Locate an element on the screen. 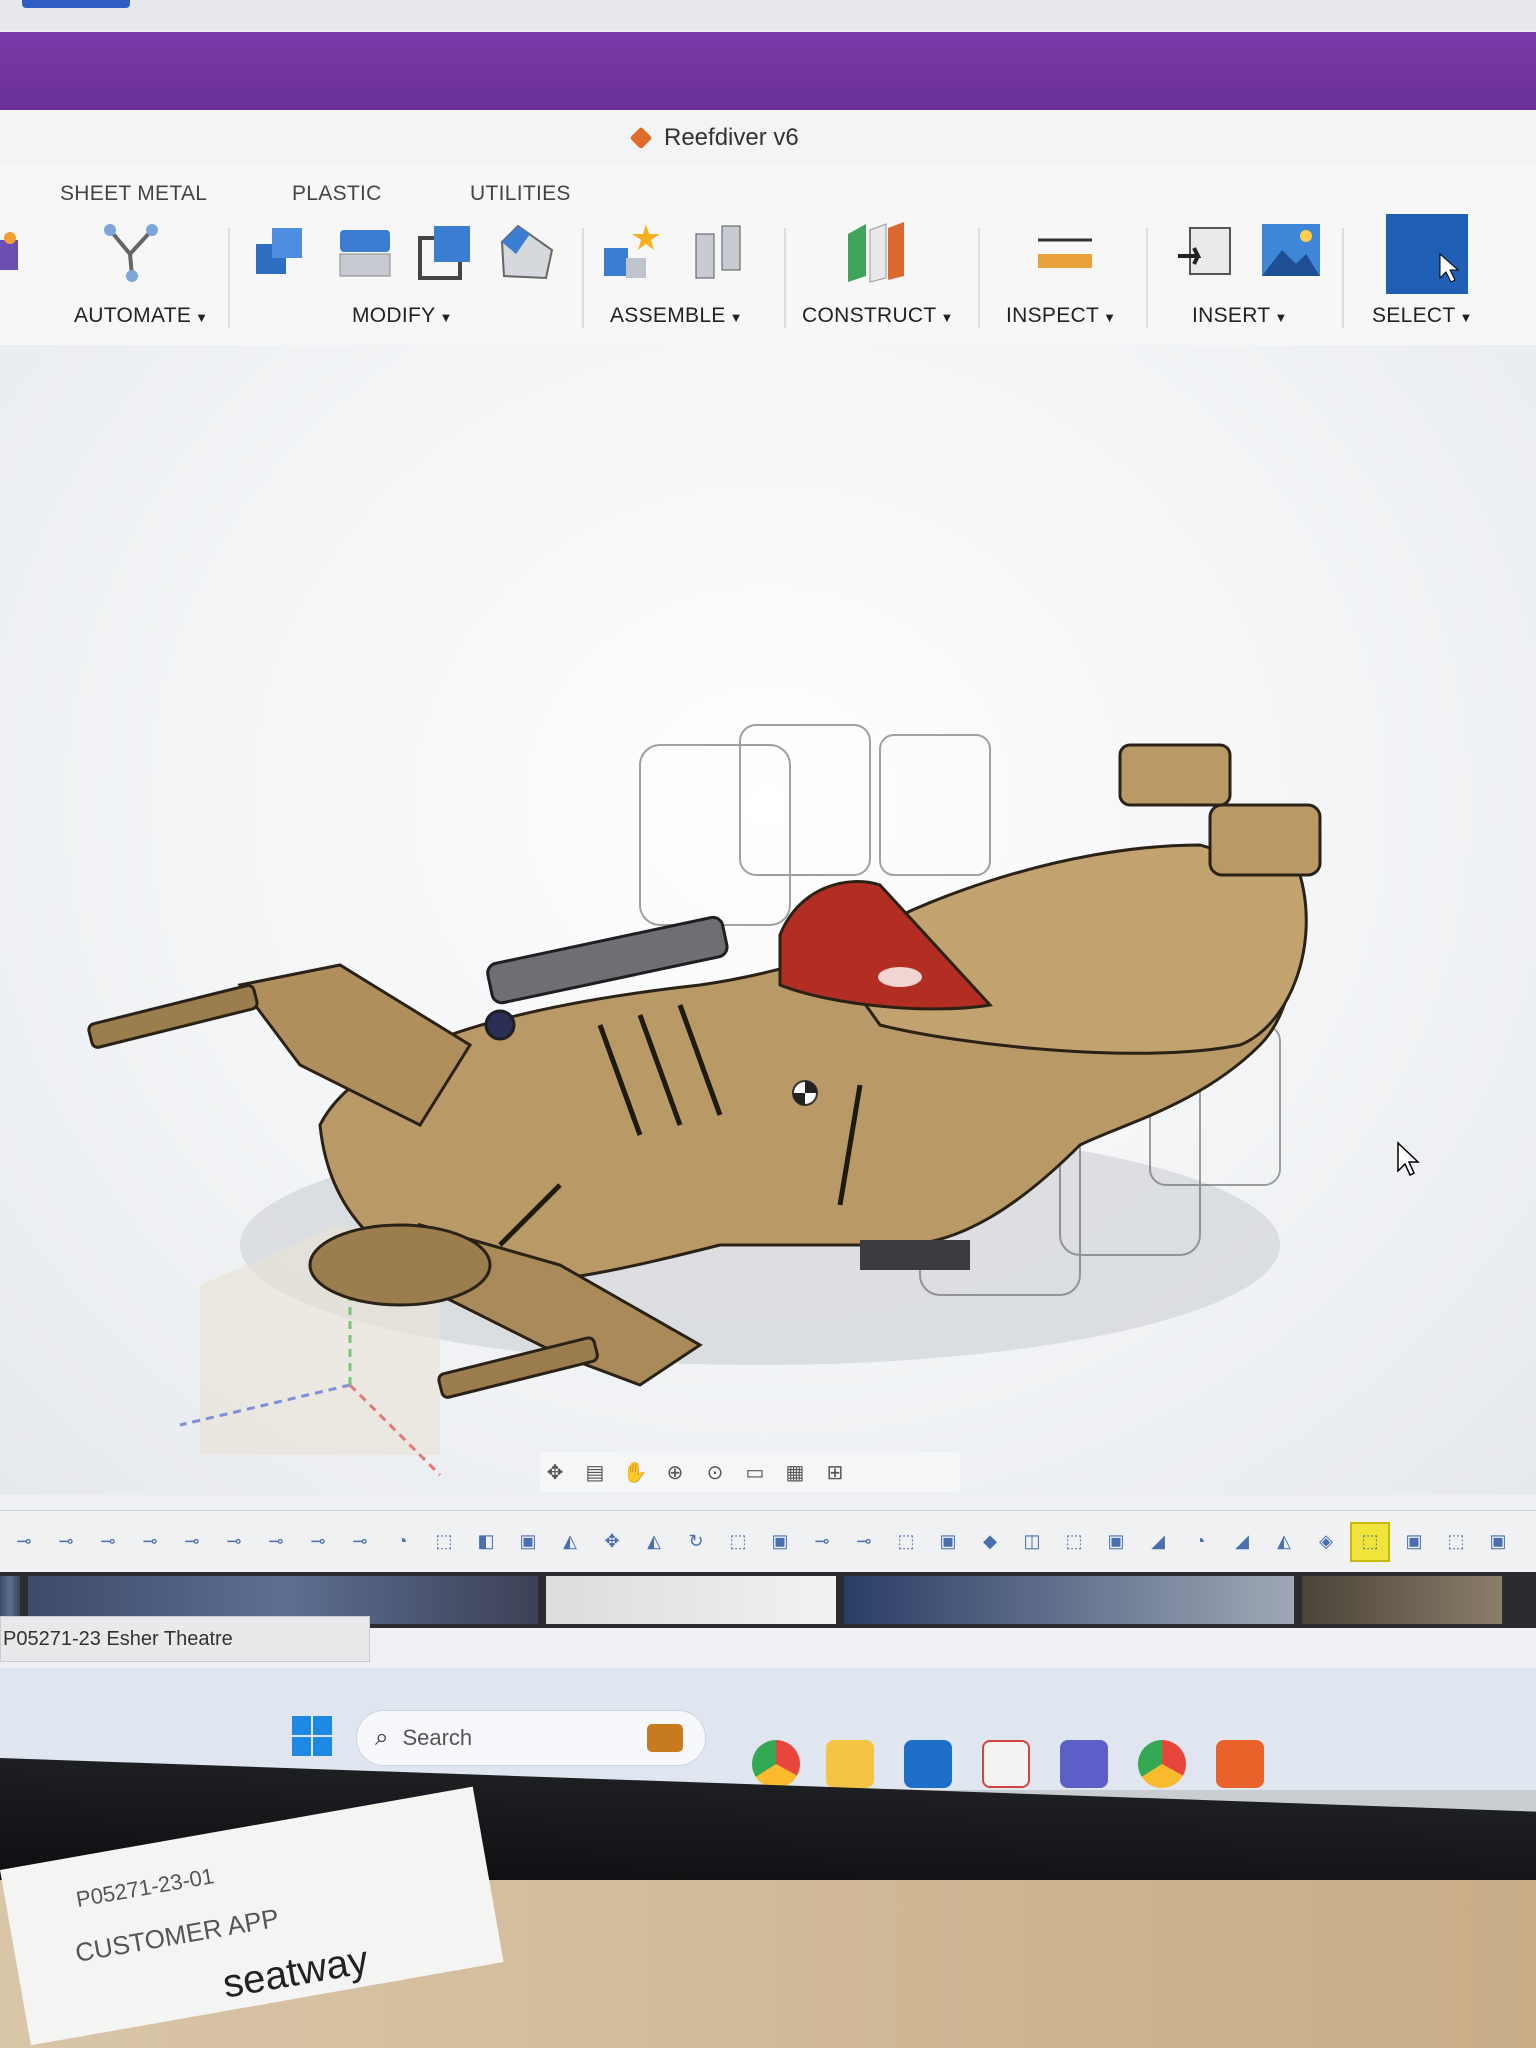  create-tool-partial-icon is located at coordinates (11, 252).